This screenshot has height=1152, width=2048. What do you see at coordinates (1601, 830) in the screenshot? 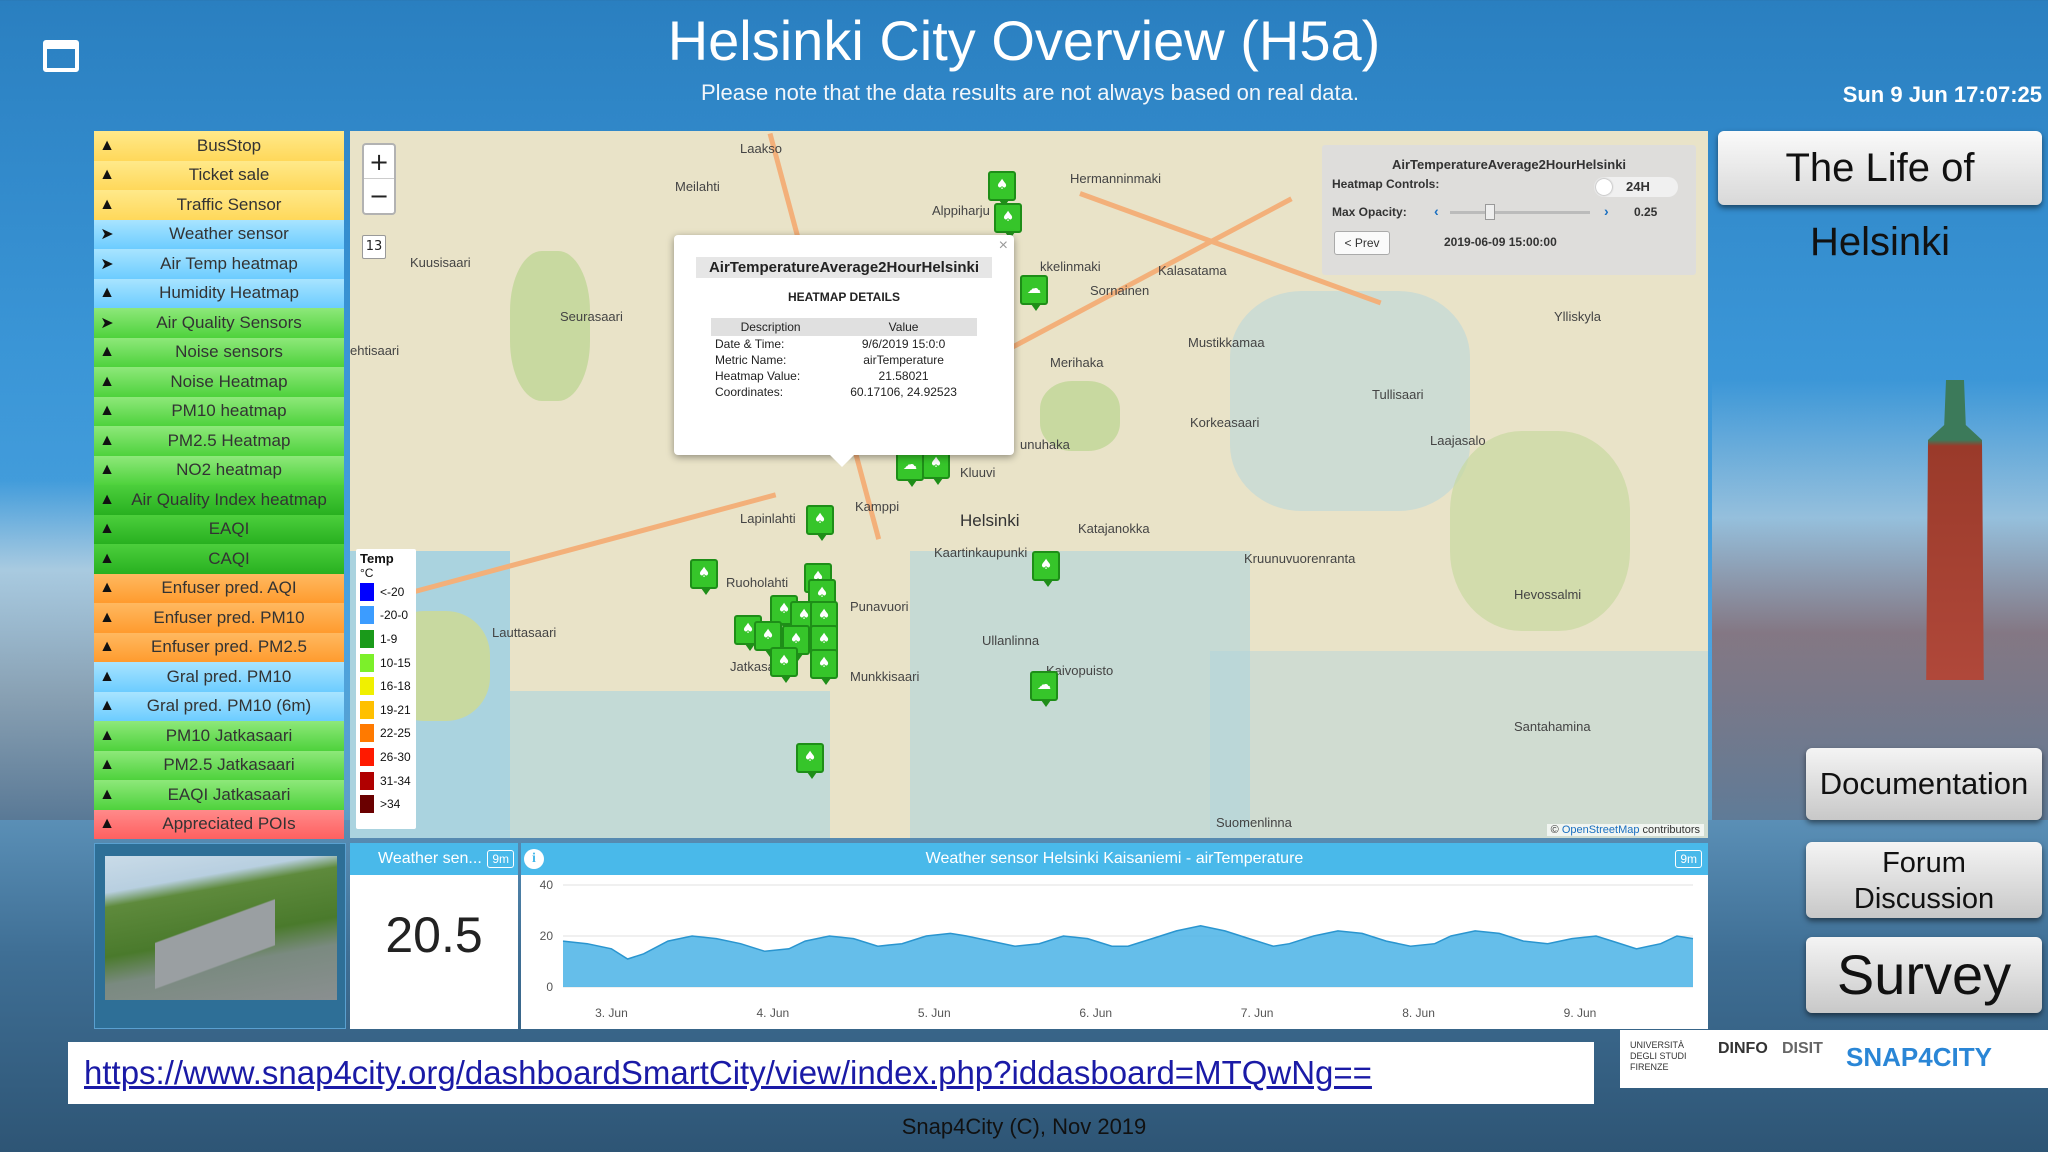
I see `osm-link: OpenStreetMap` at bounding box center [1601, 830].